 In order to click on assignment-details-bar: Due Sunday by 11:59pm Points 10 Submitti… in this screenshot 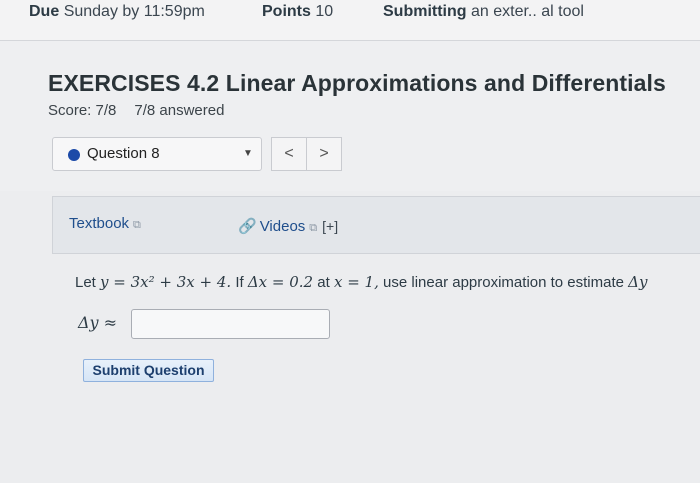, I will do `click(350, 20)`.